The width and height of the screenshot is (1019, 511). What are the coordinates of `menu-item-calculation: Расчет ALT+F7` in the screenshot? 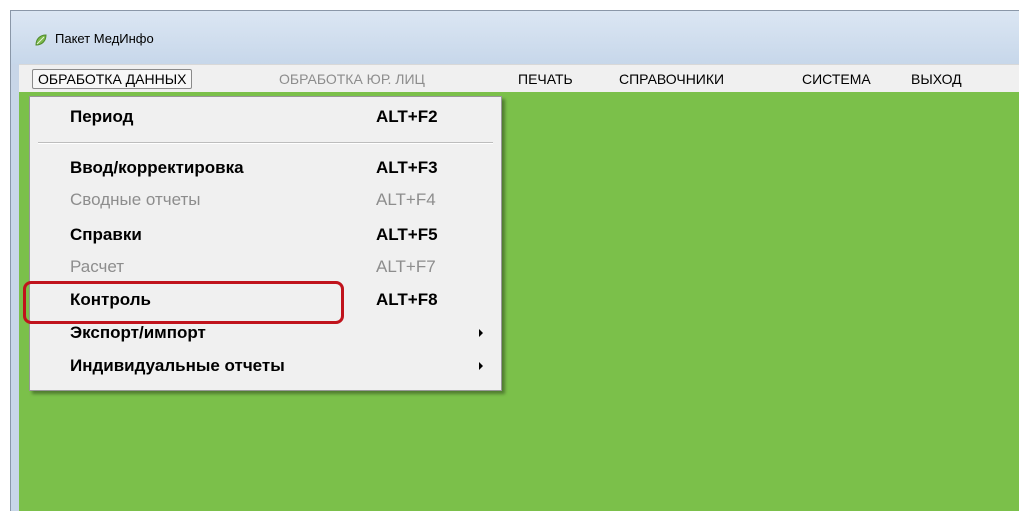 It's located at (265, 267).